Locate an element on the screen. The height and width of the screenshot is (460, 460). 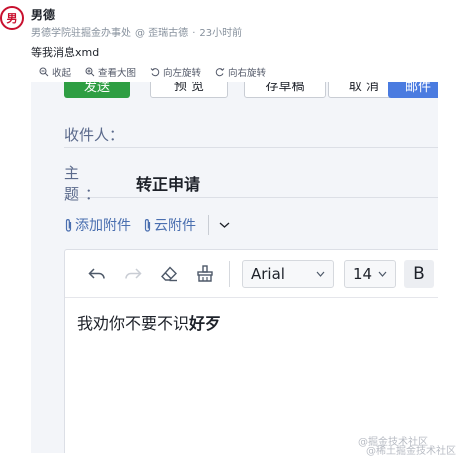
mail-action-bar: 发送 预 览 存草稿 取 消 邮件 is located at coordinates (234, 90).